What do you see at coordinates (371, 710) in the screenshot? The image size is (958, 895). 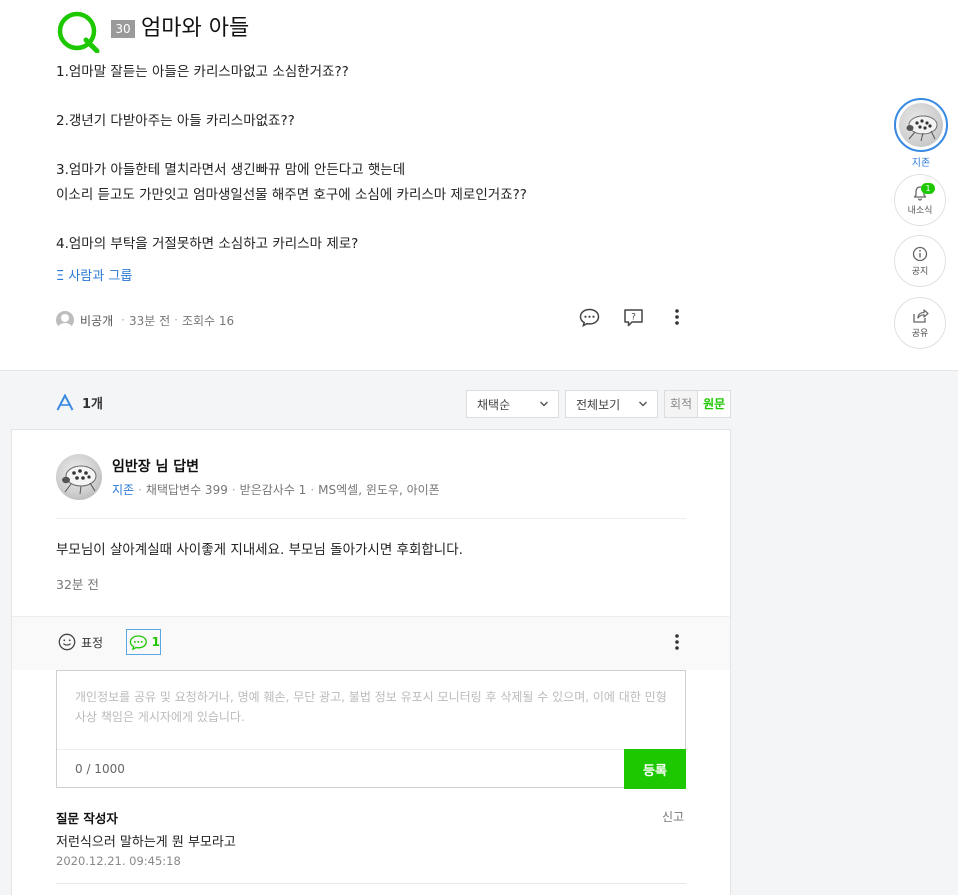 I see `comment-input` at bounding box center [371, 710].